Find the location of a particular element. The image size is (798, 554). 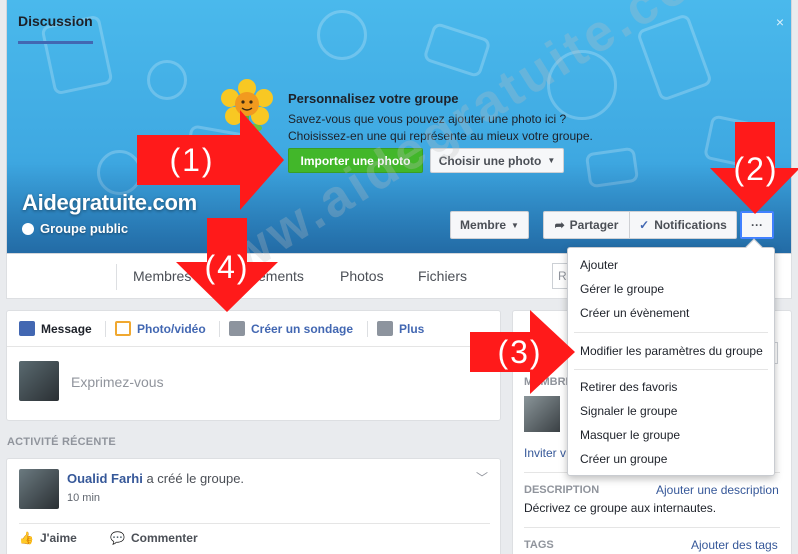

group-type: Groupe public is located at coordinates (75, 228).